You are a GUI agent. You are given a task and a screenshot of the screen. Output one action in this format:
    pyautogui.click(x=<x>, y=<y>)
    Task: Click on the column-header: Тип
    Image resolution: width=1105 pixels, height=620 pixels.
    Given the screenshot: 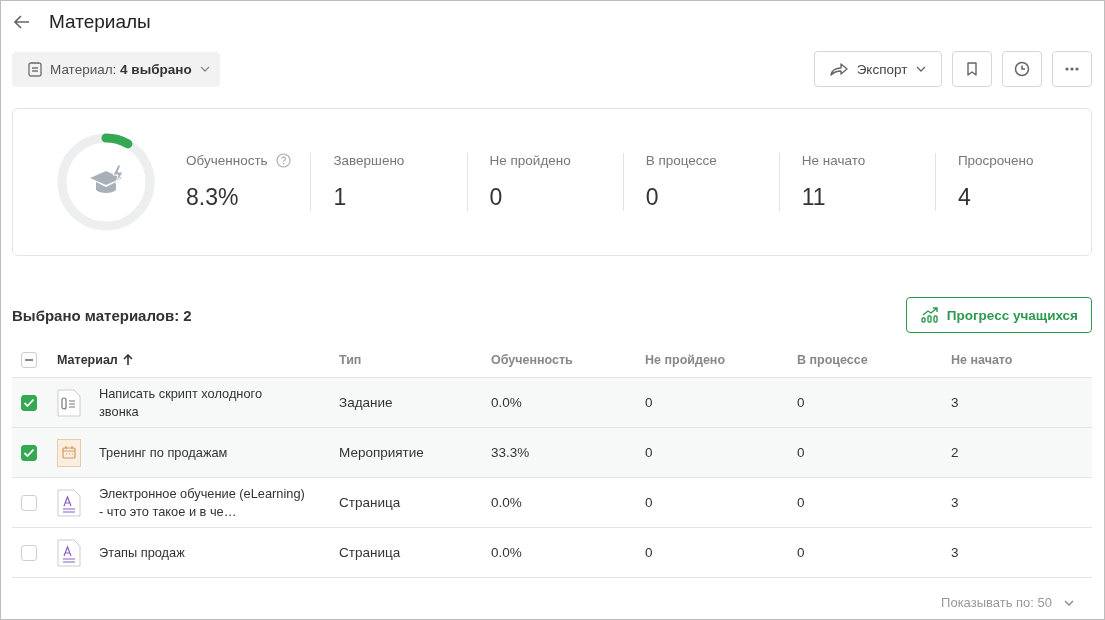 What is the action you would take?
    pyautogui.click(x=350, y=360)
    